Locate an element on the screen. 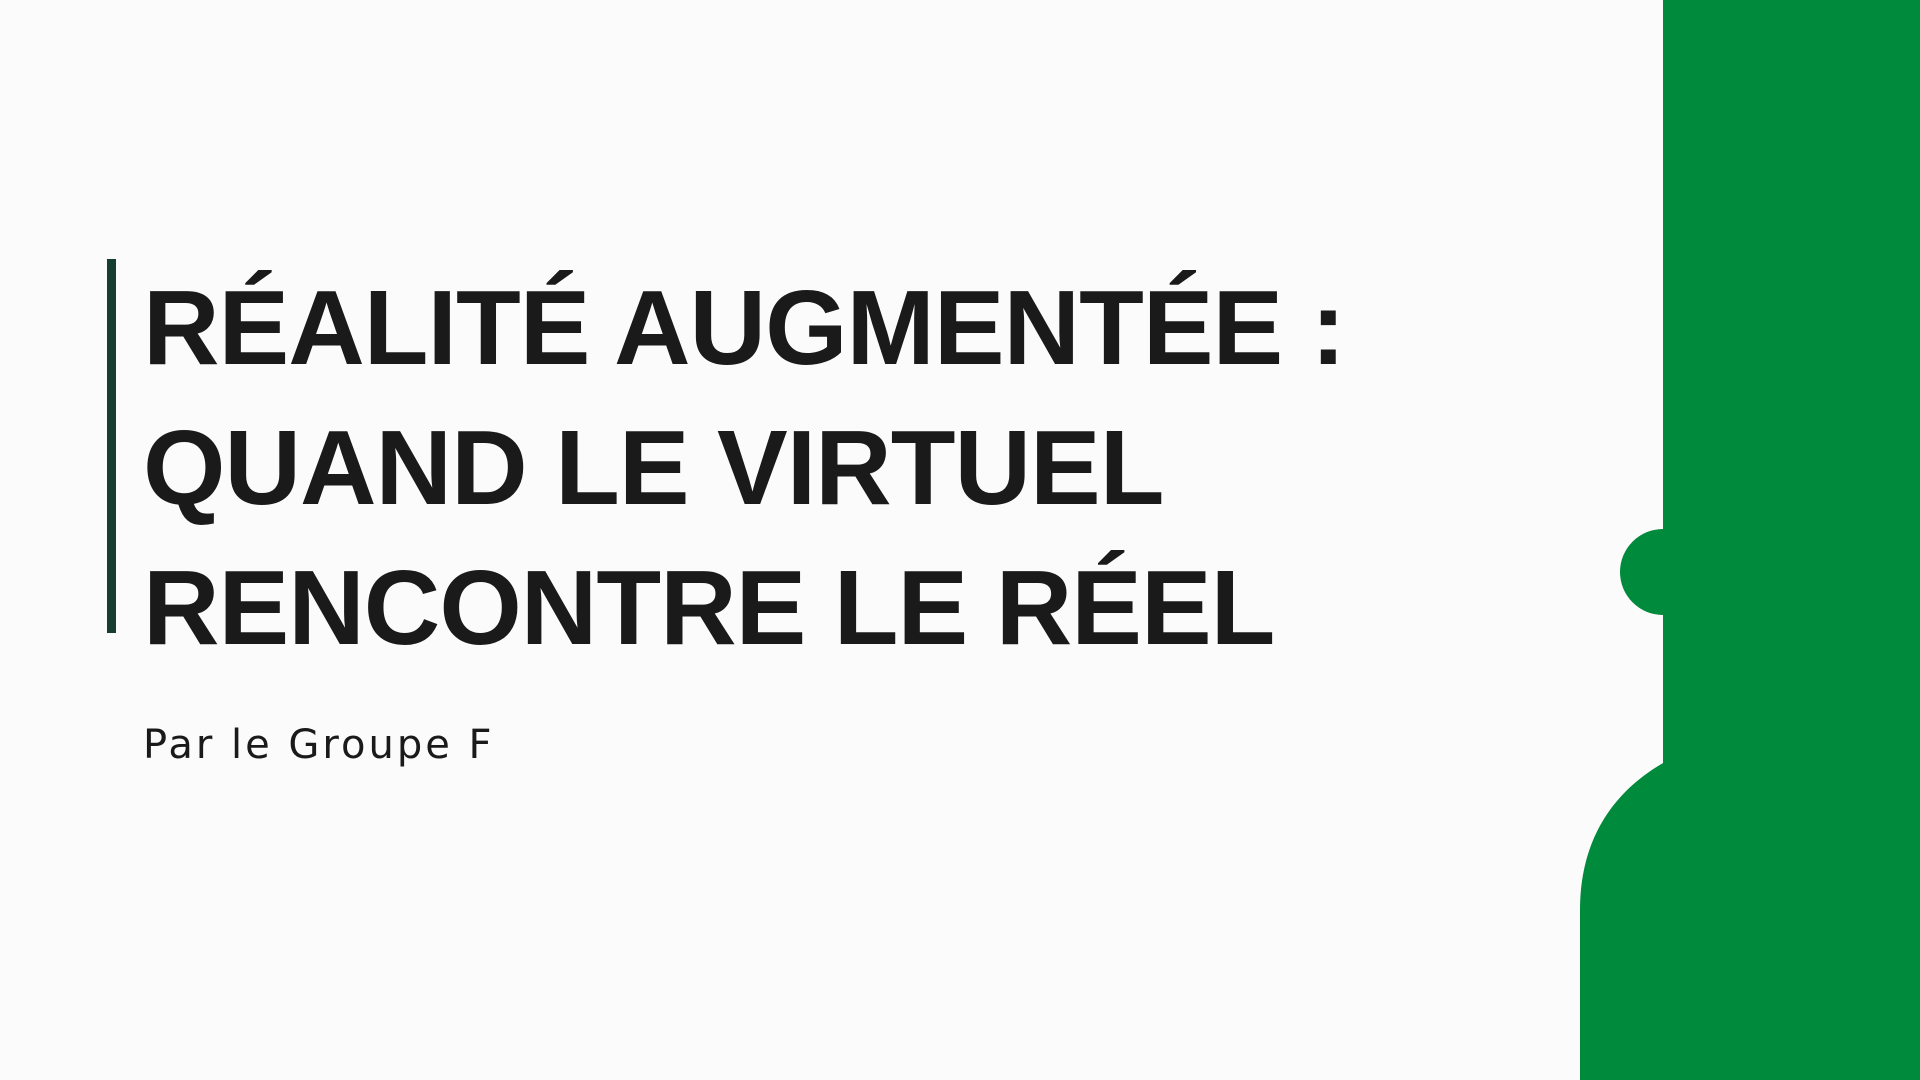 The image size is (1920, 1080). title-accent-bar is located at coordinates (111, 446).